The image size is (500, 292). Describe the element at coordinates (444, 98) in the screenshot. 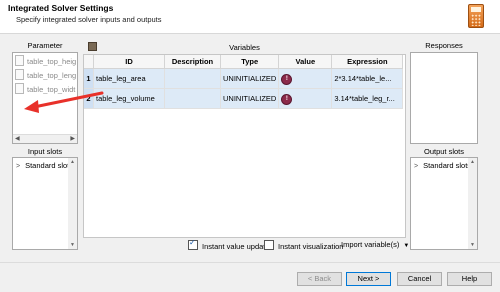

I see `responses-list` at that location.